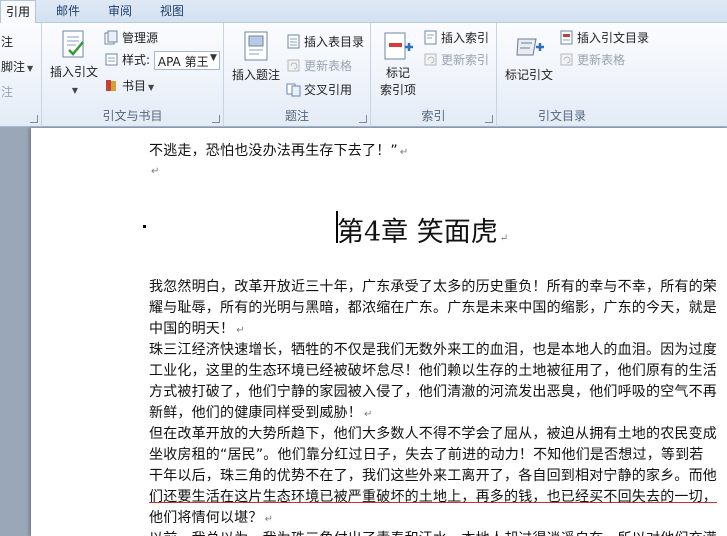 Image resolution: width=727 pixels, height=536 pixels. I want to click on tab-references: 引用, so click(18, 12).